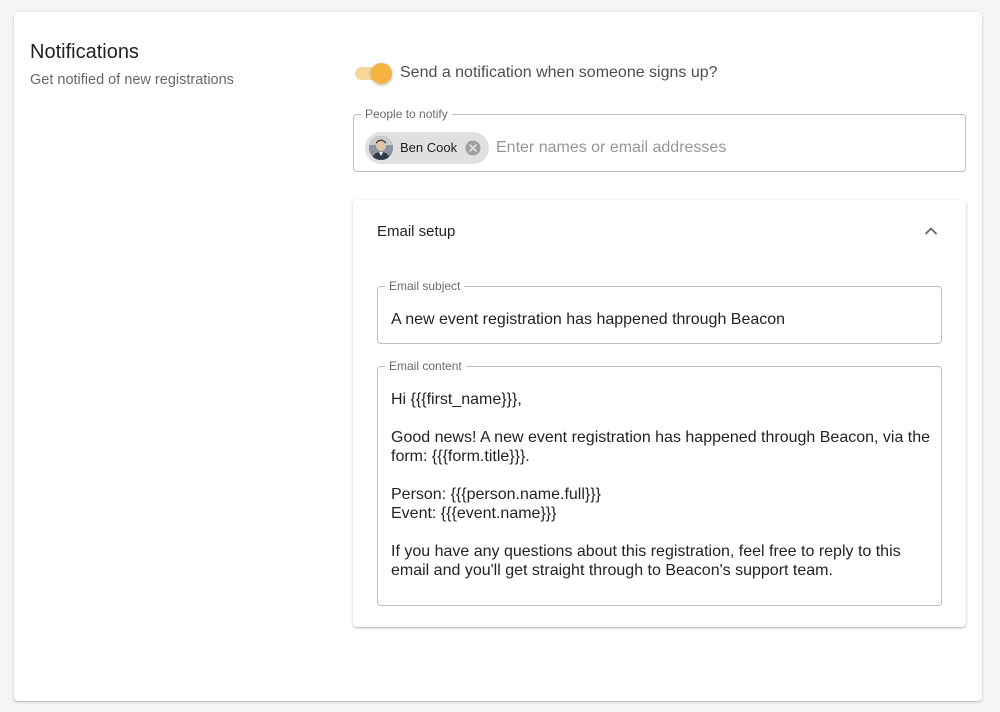 Image resolution: width=1000 pixels, height=712 pixels. What do you see at coordinates (84, 52) in the screenshot?
I see `section-title: Notifications` at bounding box center [84, 52].